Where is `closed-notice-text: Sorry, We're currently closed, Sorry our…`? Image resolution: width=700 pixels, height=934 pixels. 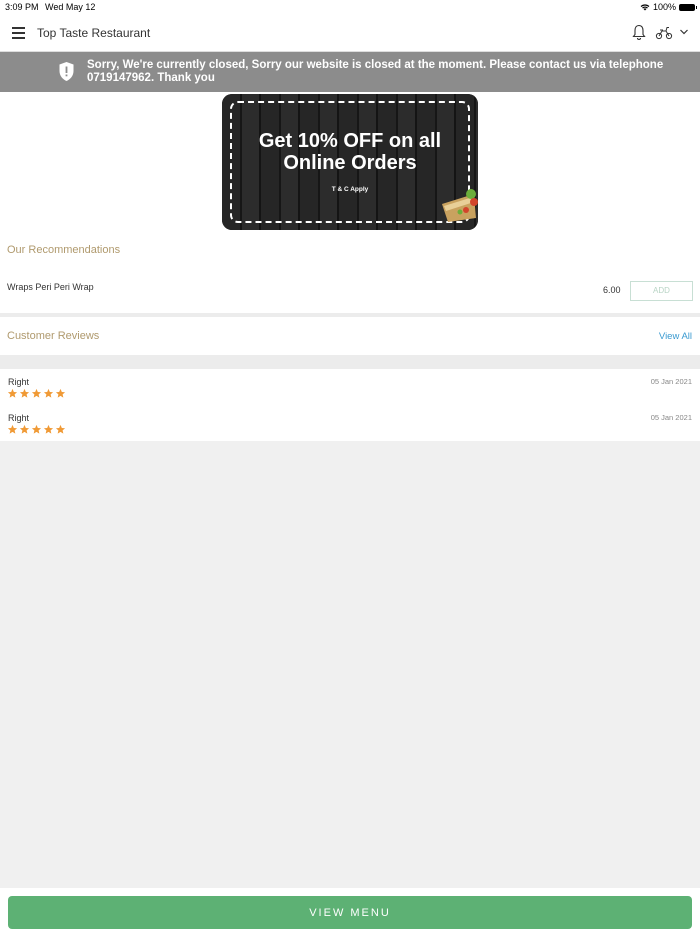 closed-notice-text: Sorry, We're currently closed, Sorry our… is located at coordinates (375, 71).